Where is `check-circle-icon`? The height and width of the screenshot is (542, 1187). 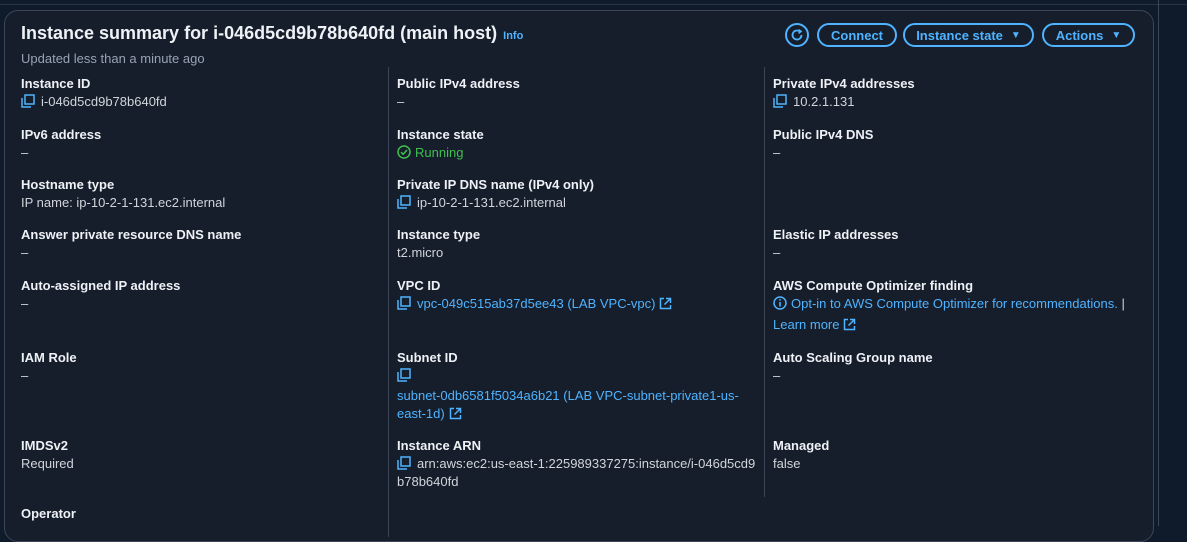 check-circle-icon is located at coordinates (404, 152).